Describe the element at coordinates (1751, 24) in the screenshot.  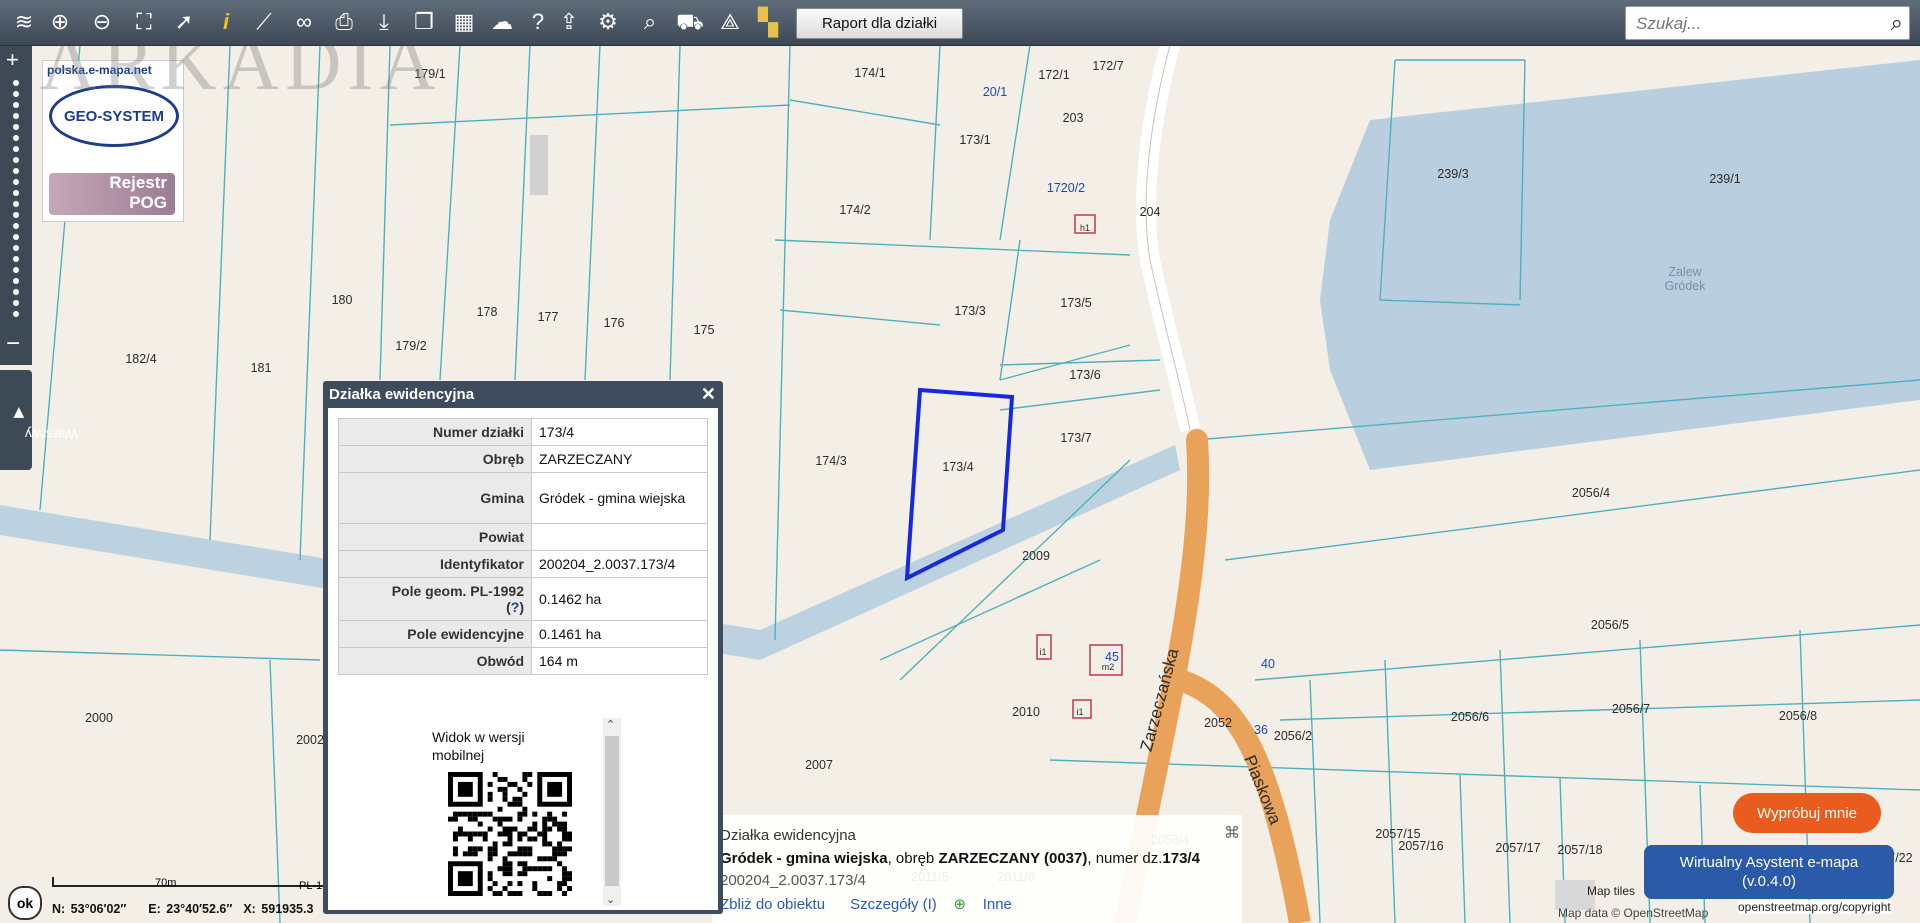
I see `search-input` at that location.